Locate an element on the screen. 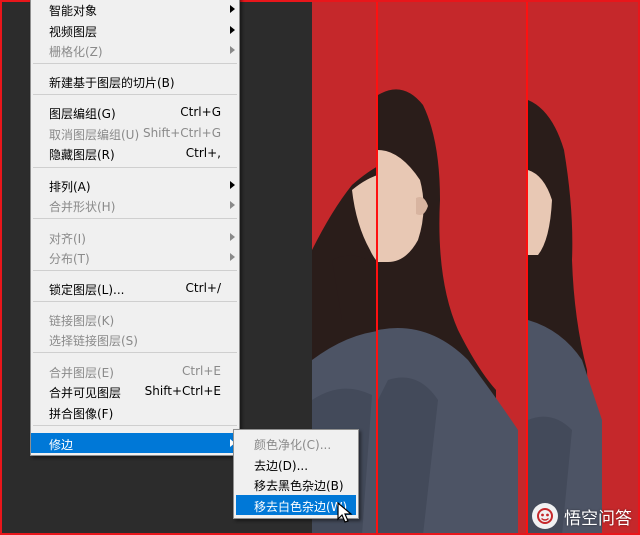 The height and width of the screenshot is (535, 640). menu-item-label: 选择链接图层(S) is located at coordinates (93, 341).